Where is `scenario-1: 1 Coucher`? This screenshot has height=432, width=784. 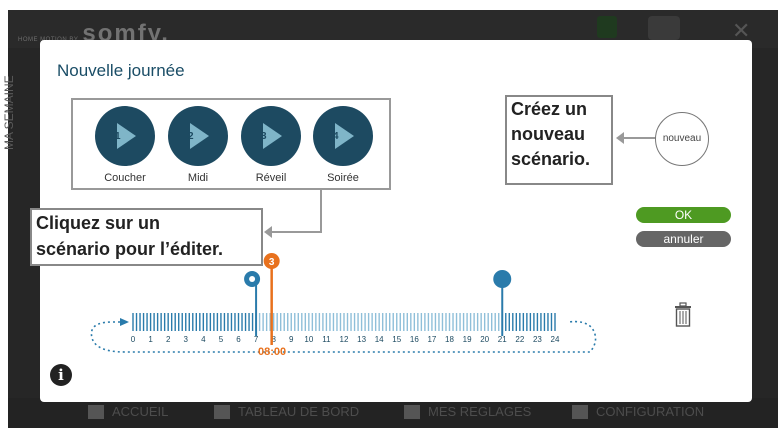
scenario-1: 1 Coucher is located at coordinates (125, 146).